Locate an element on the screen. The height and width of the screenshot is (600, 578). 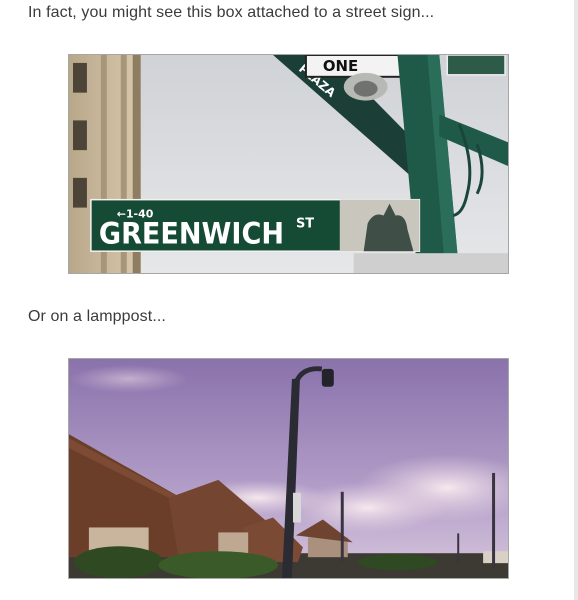
camera-lens is located at coordinates (365, 88).